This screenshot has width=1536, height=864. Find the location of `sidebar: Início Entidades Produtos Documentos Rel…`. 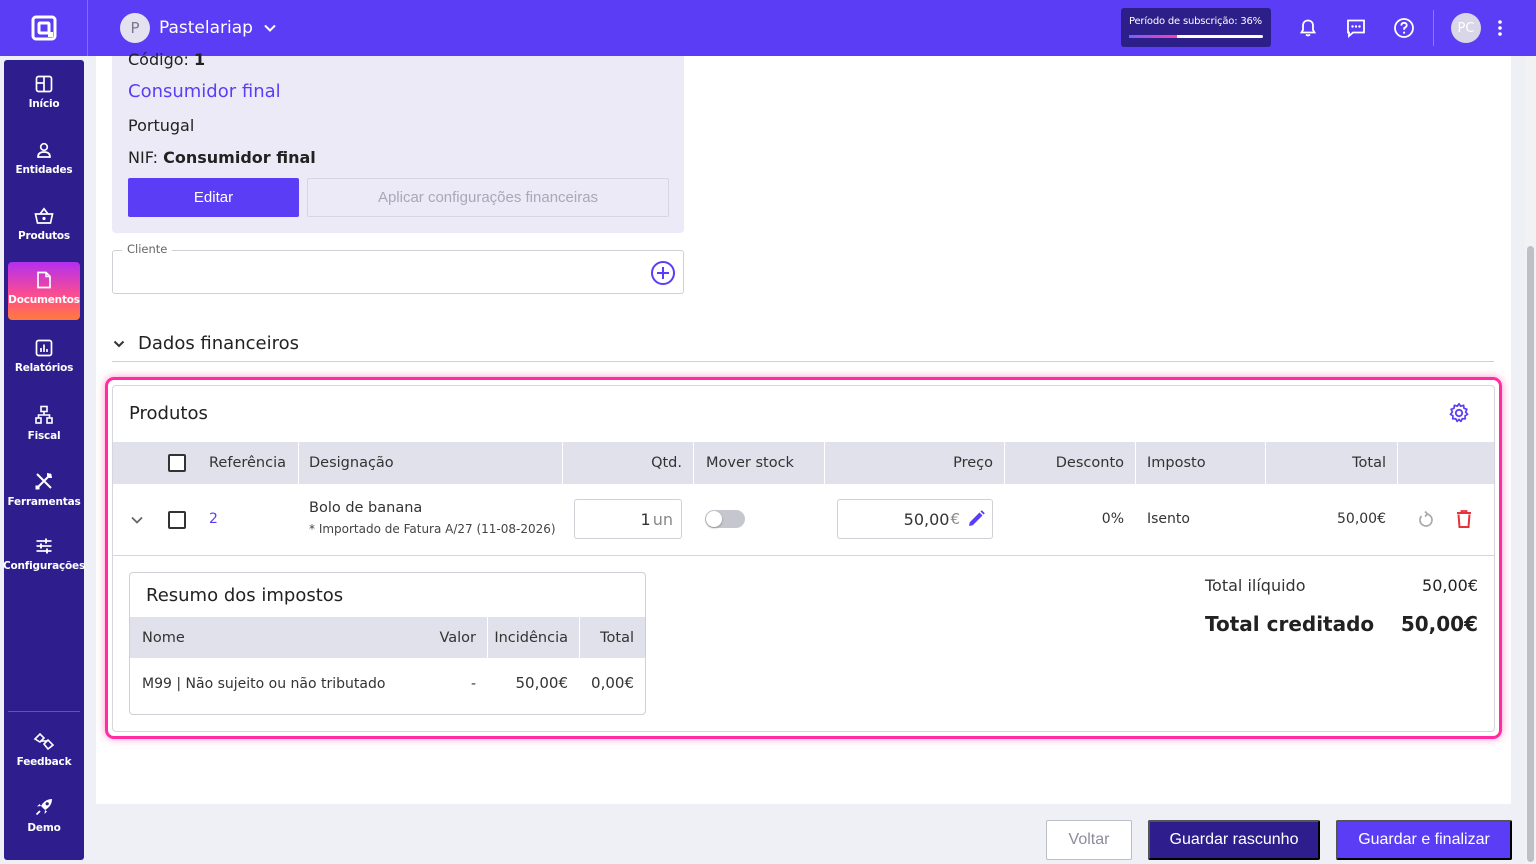

sidebar: Início Entidades Produtos Documentos Rel… is located at coordinates (44, 460).